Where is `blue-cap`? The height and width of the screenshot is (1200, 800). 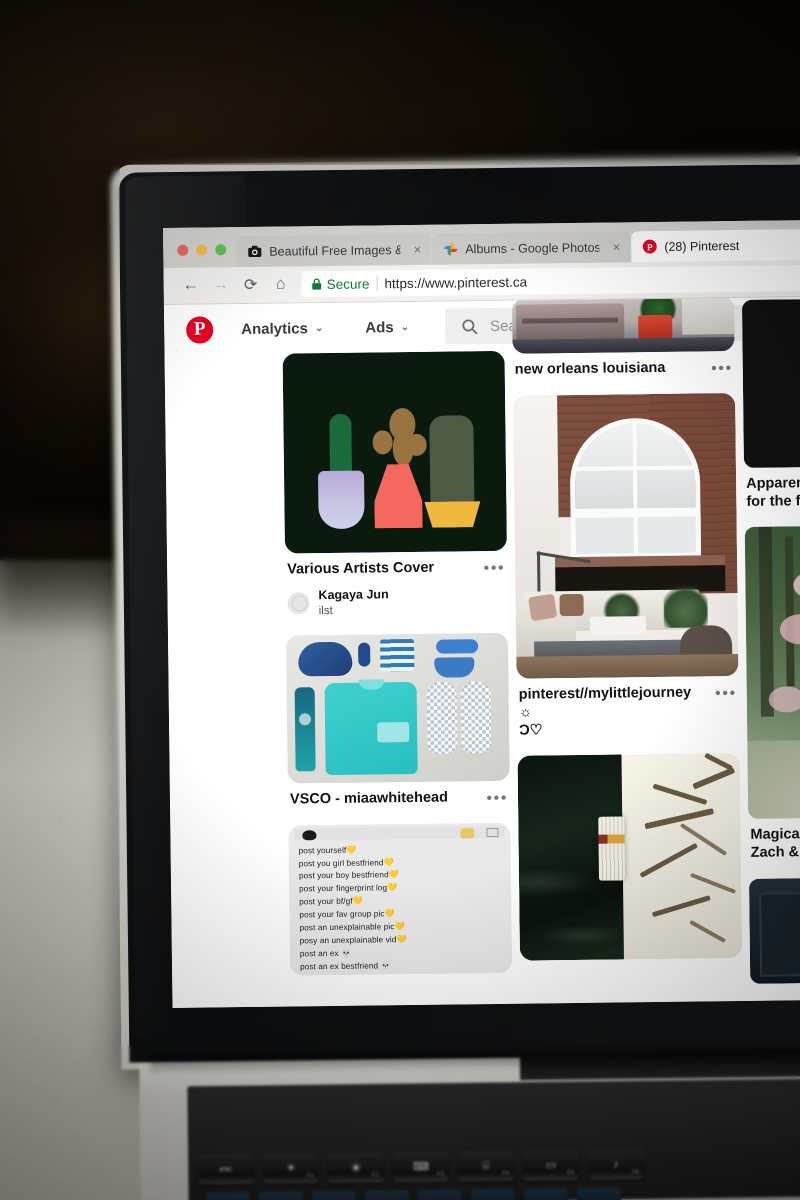
blue-cap is located at coordinates (325, 658).